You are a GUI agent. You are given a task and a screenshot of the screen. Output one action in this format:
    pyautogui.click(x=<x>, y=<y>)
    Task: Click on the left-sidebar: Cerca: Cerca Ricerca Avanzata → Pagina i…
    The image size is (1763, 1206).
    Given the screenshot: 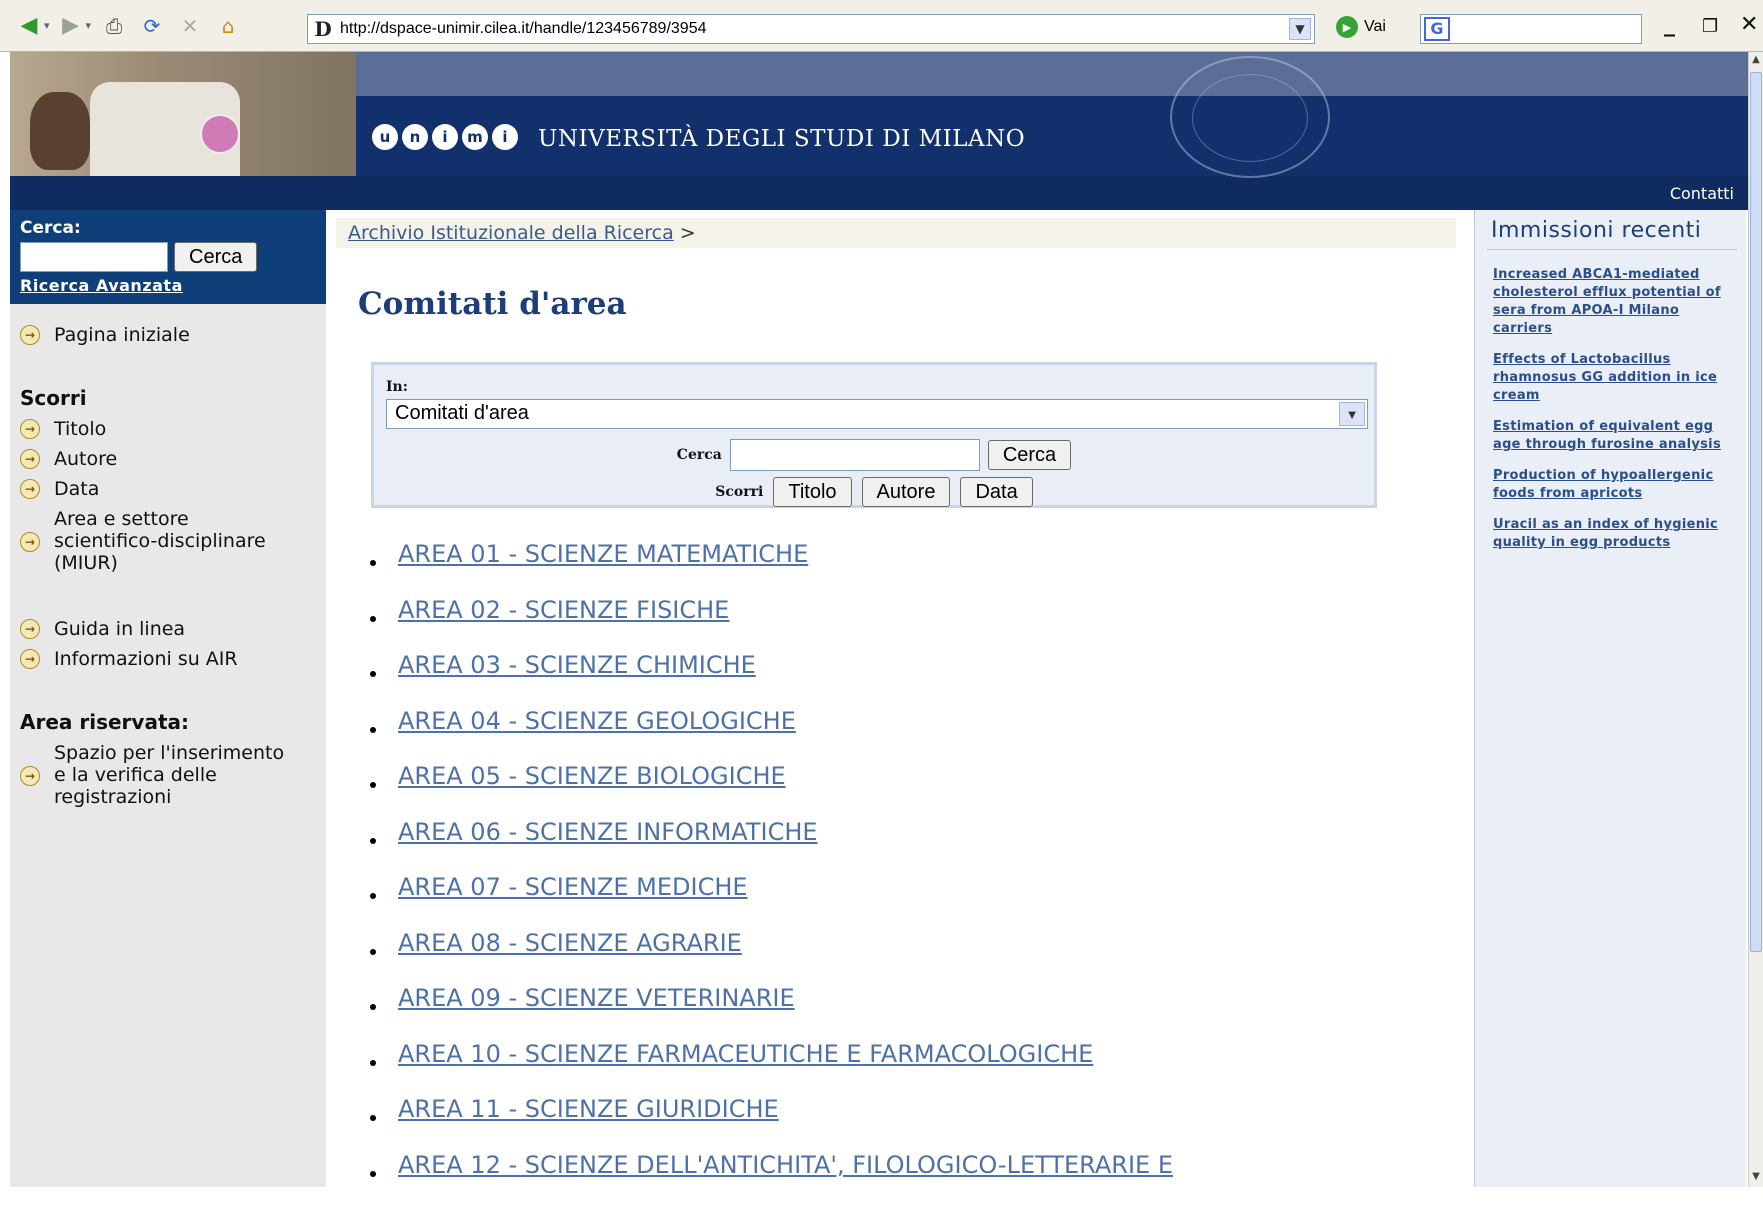 What is the action you would take?
    pyautogui.click(x=168, y=698)
    